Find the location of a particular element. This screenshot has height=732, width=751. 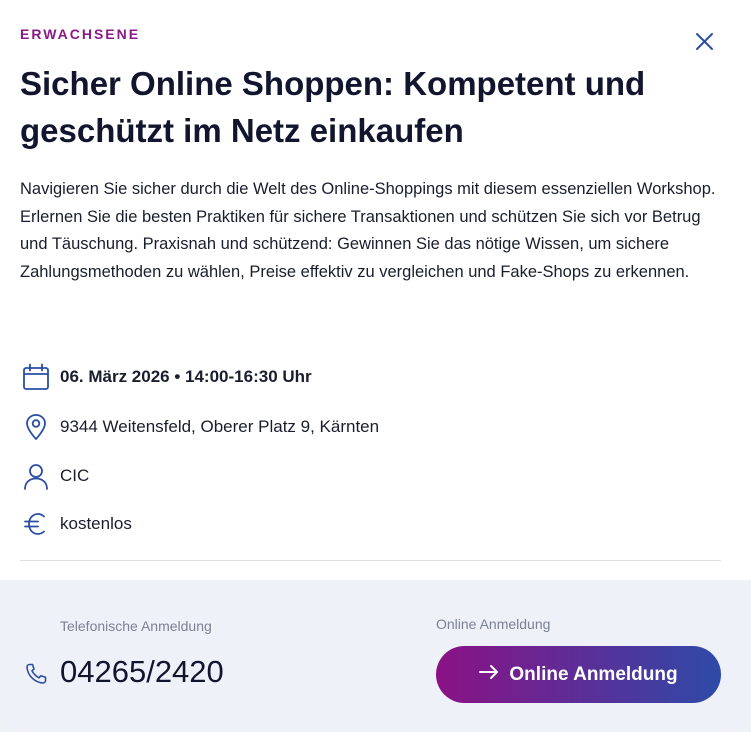

arrow-right-icon is located at coordinates (489, 674).